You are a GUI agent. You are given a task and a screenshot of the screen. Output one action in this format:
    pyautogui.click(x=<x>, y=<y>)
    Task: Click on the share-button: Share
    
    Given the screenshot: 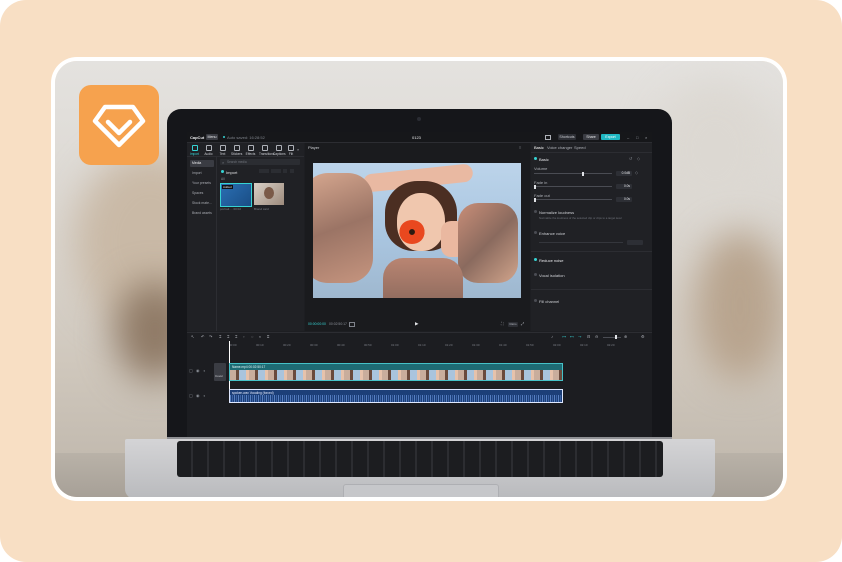 What is the action you would take?
    pyautogui.click(x=591, y=137)
    